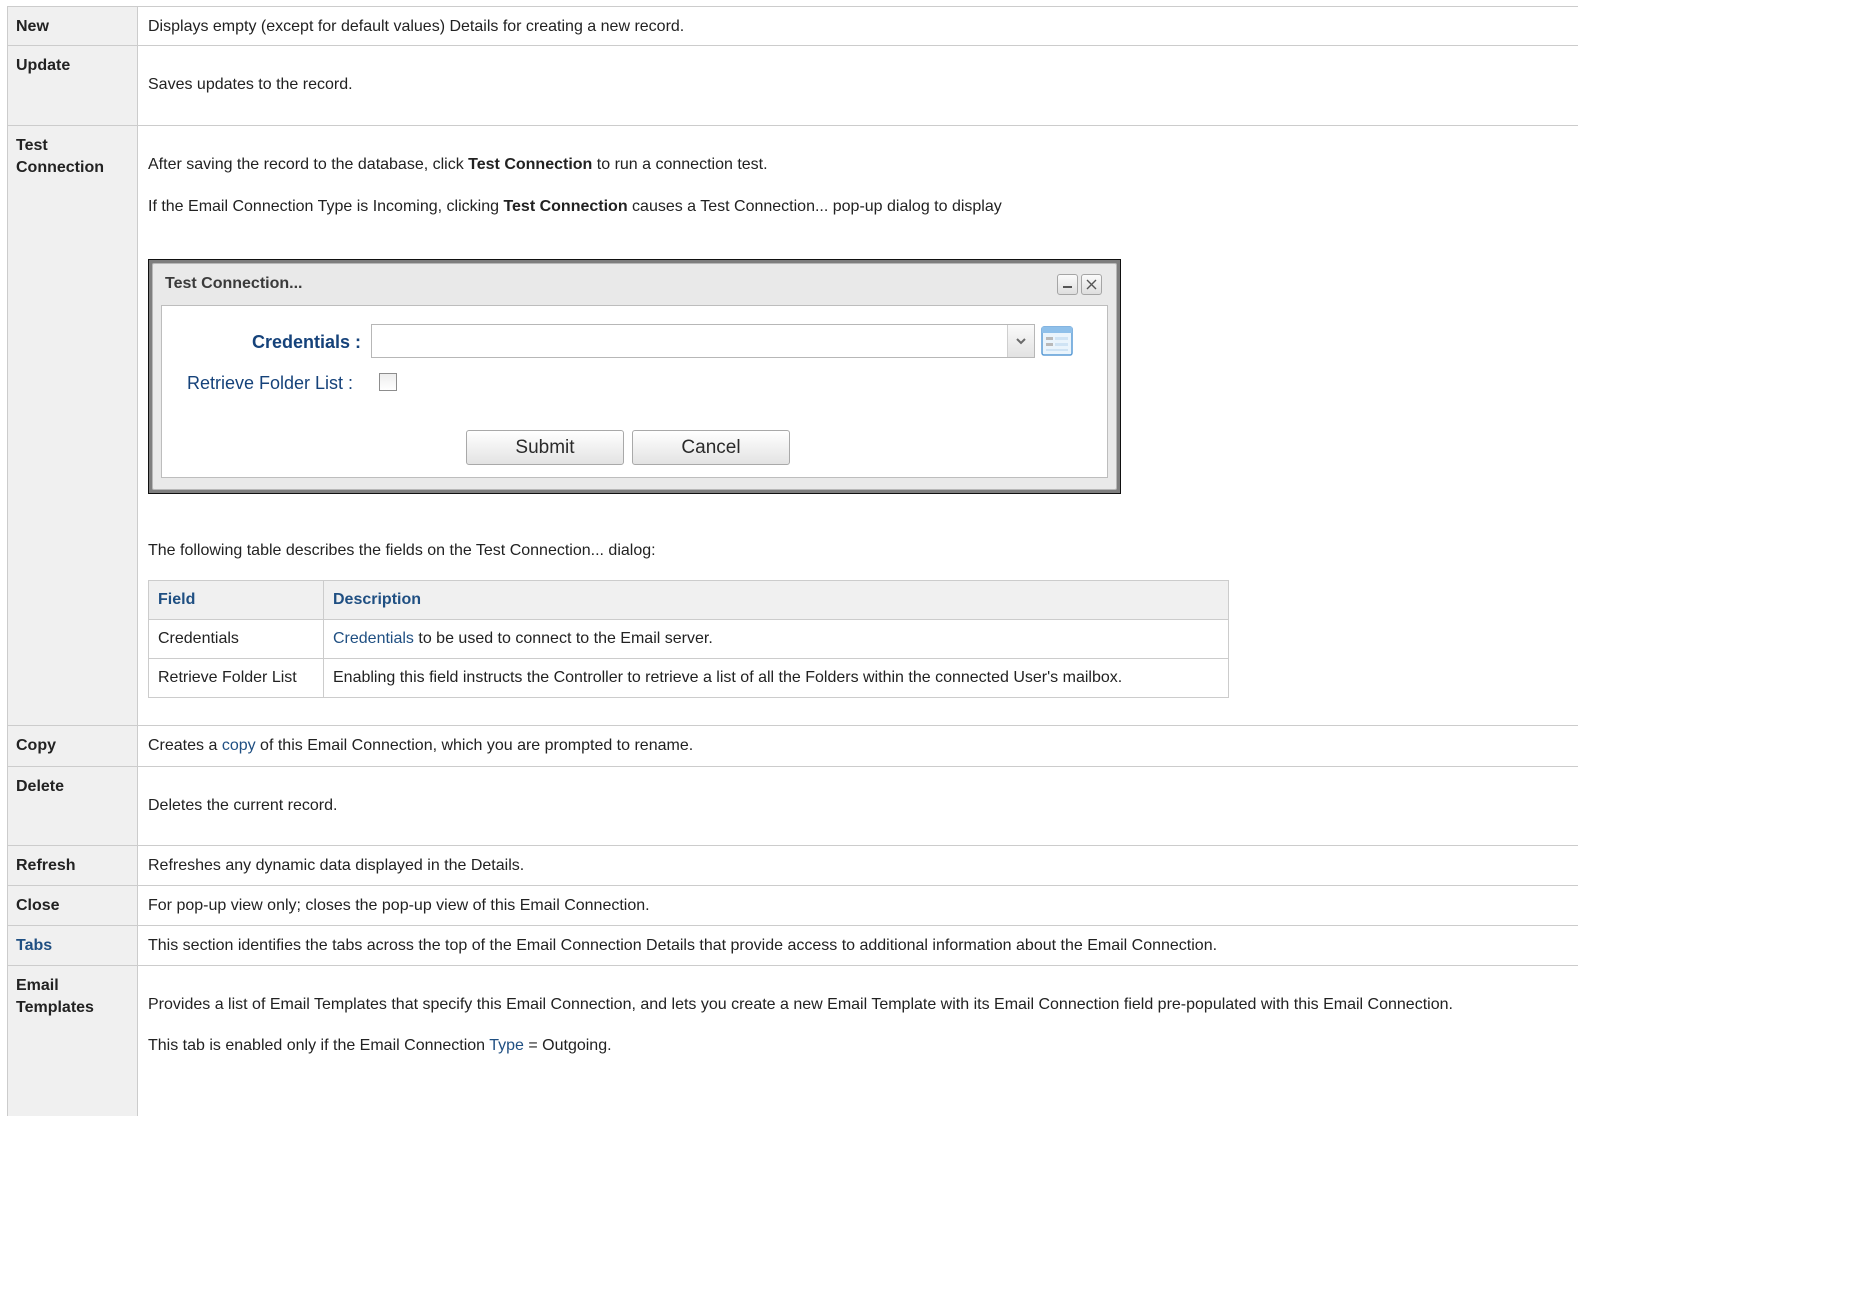 This screenshot has width=1862, height=1309. What do you see at coordinates (703, 341) in the screenshot?
I see `credentials-combobox` at bounding box center [703, 341].